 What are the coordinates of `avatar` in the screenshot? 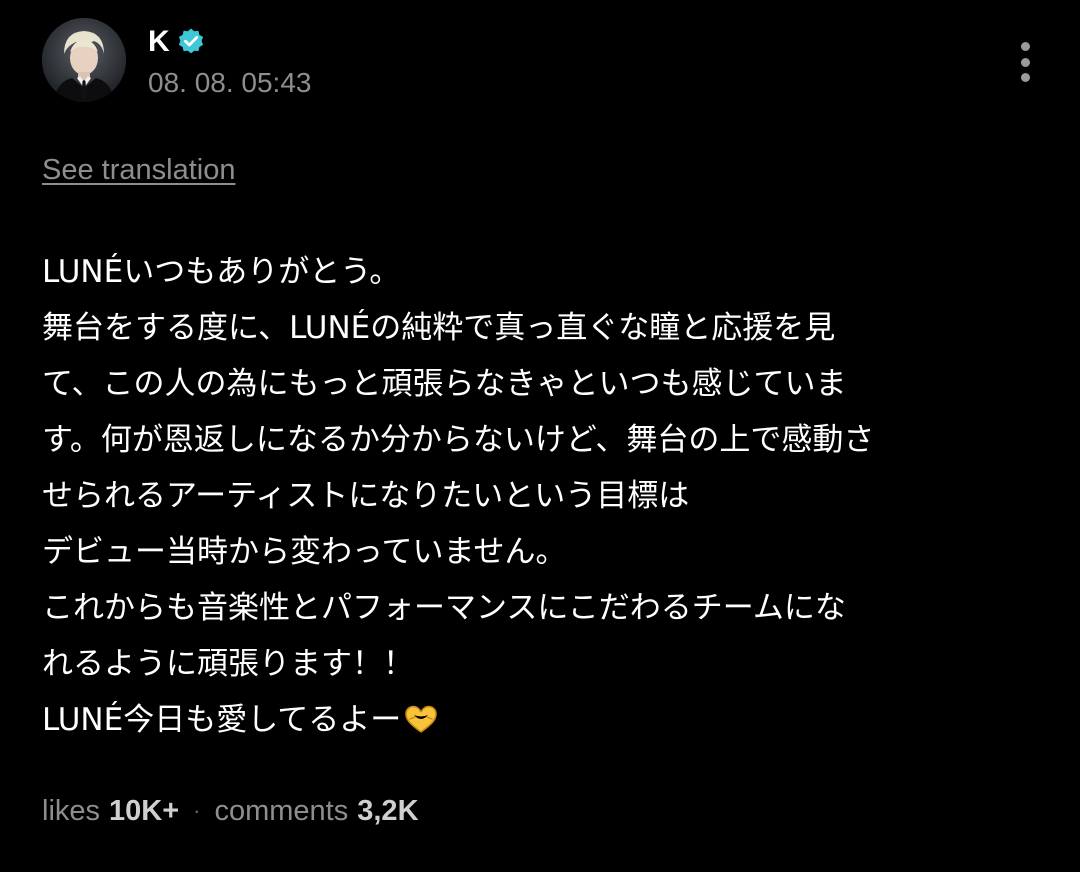 It's located at (84, 60).